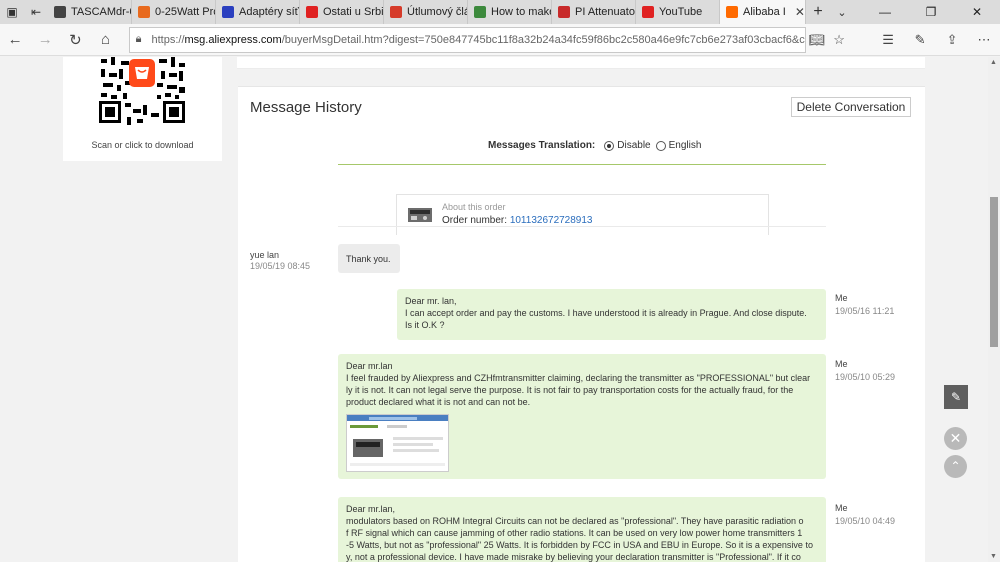 The image size is (1000, 562). I want to click on radio-english, so click(660, 145).